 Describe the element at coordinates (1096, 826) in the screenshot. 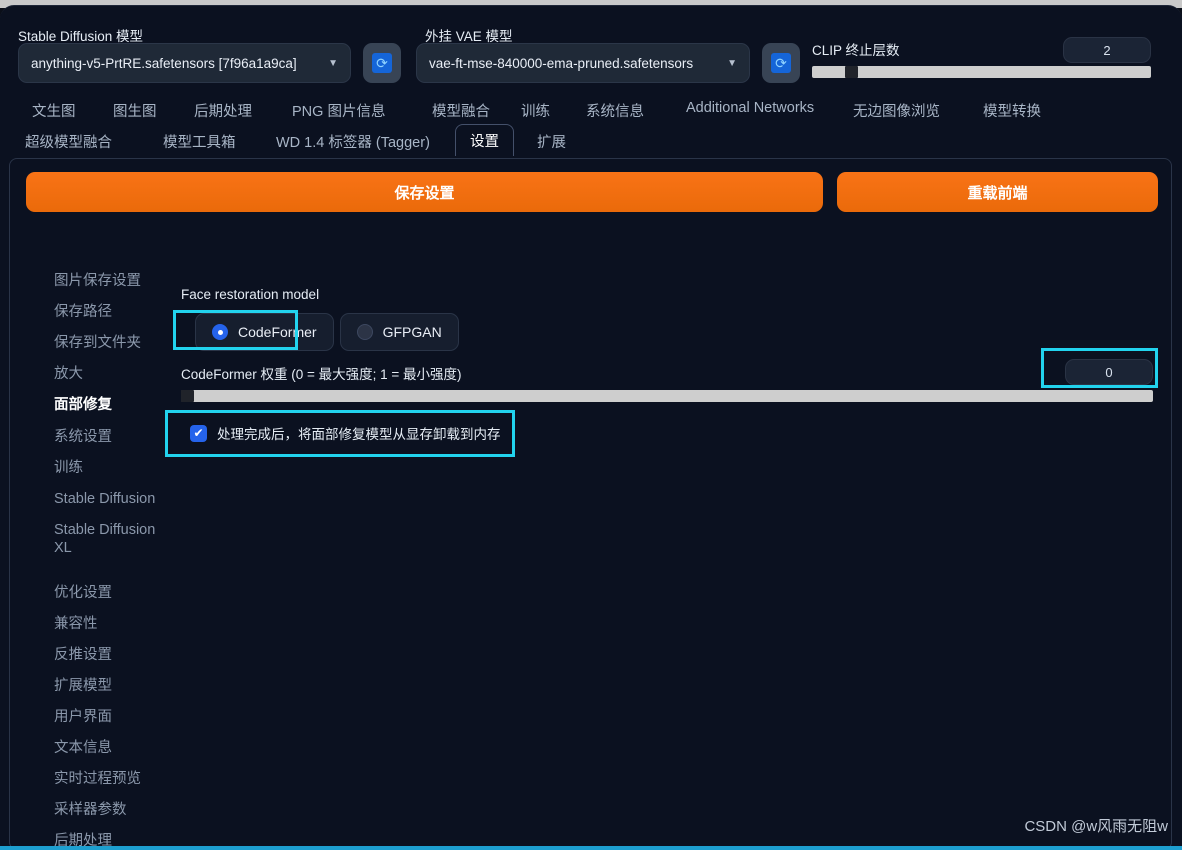

I see `csdn-watermark: CSDN @w风雨无阻w` at that location.